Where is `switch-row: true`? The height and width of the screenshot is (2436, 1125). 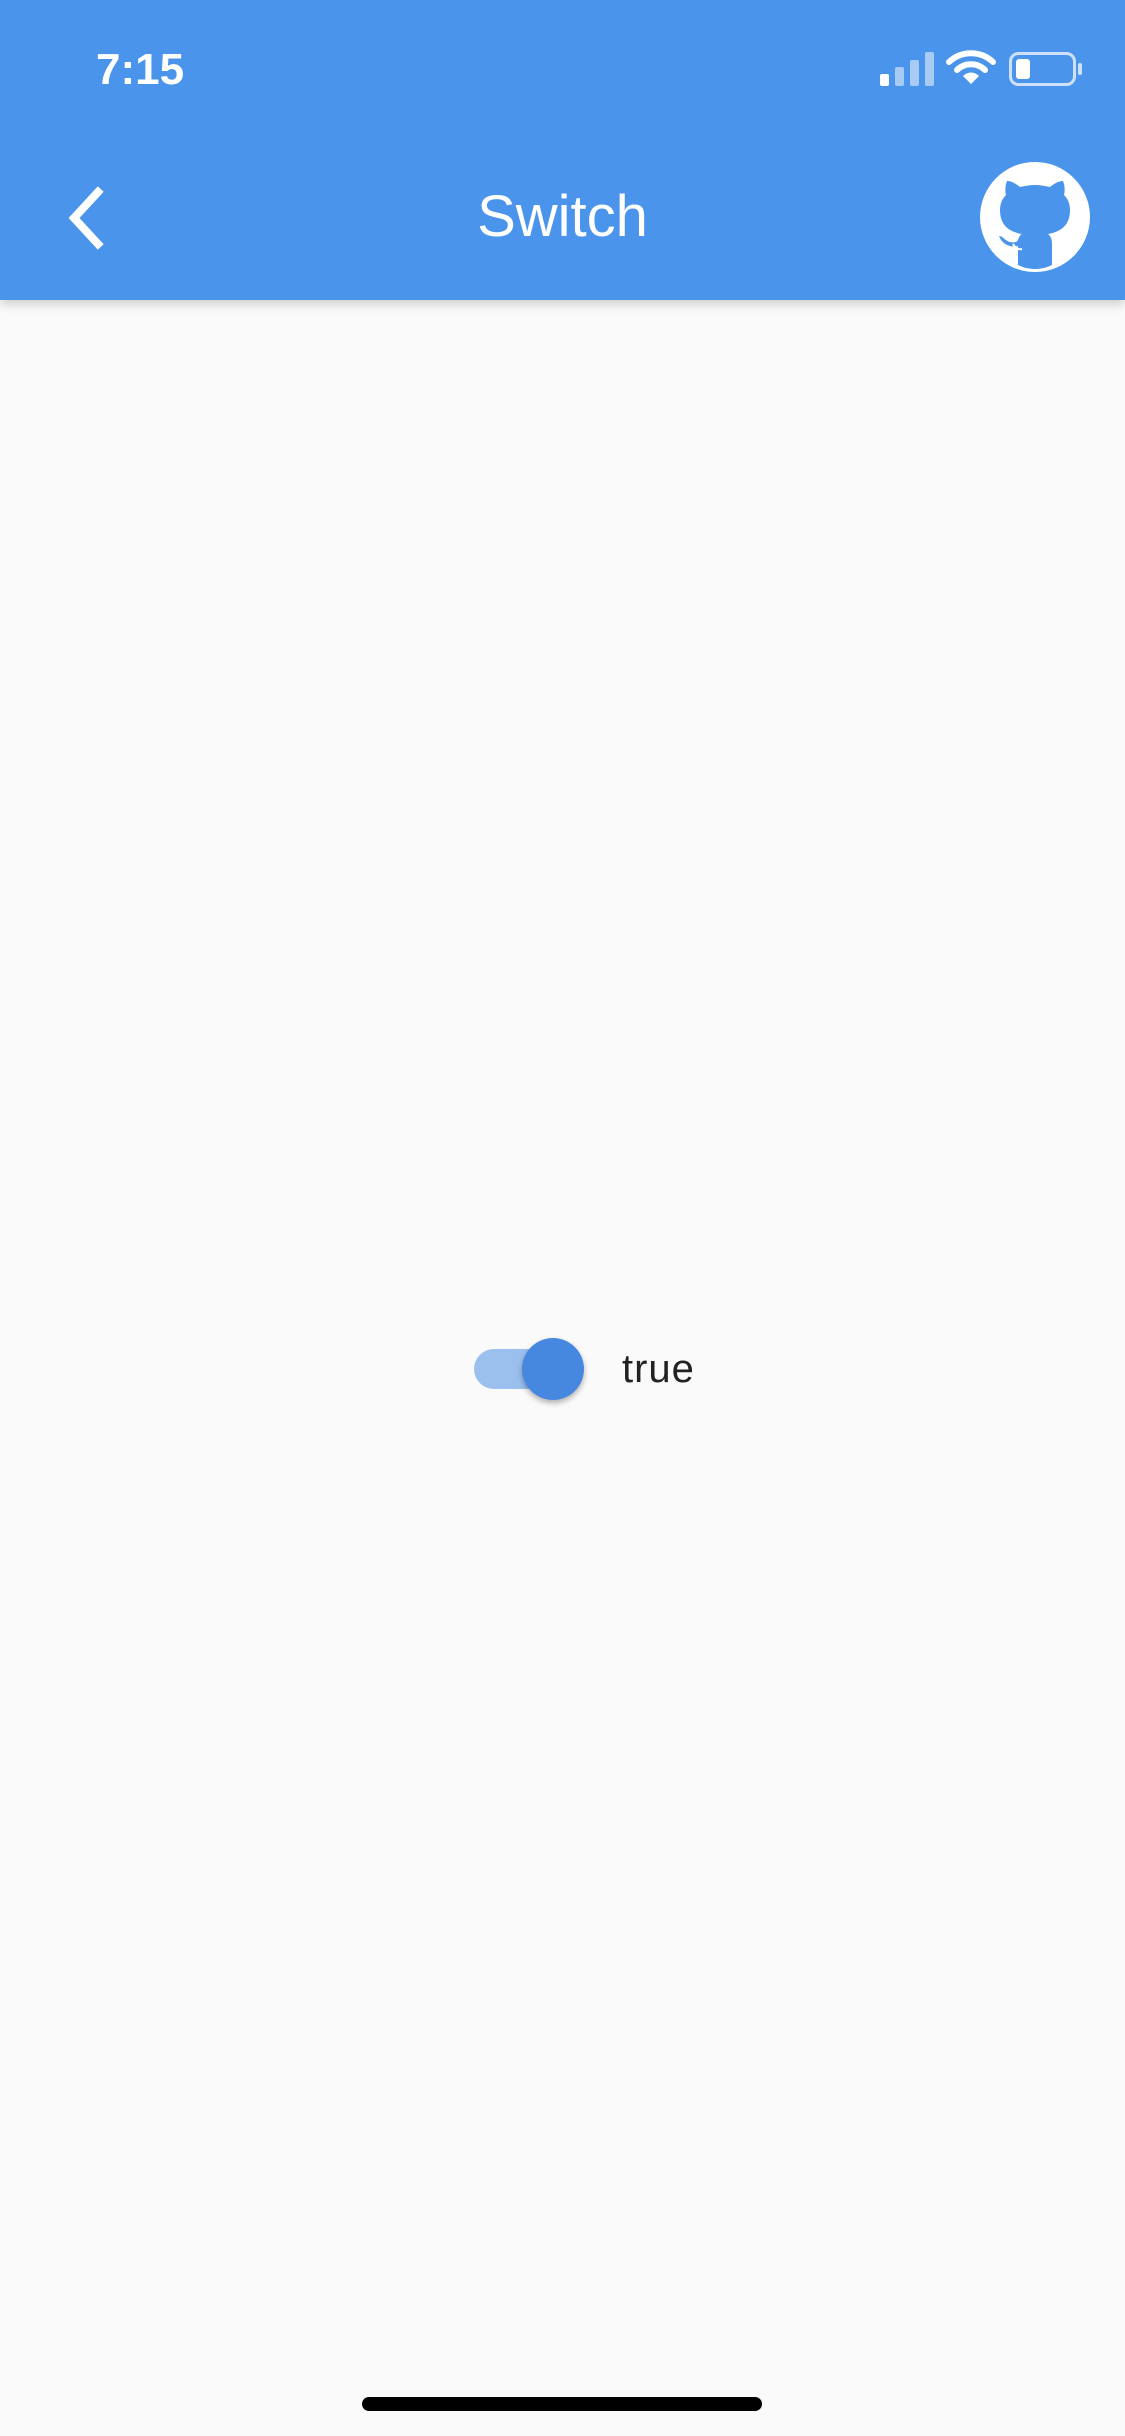 switch-row: true is located at coordinates (584, 1369).